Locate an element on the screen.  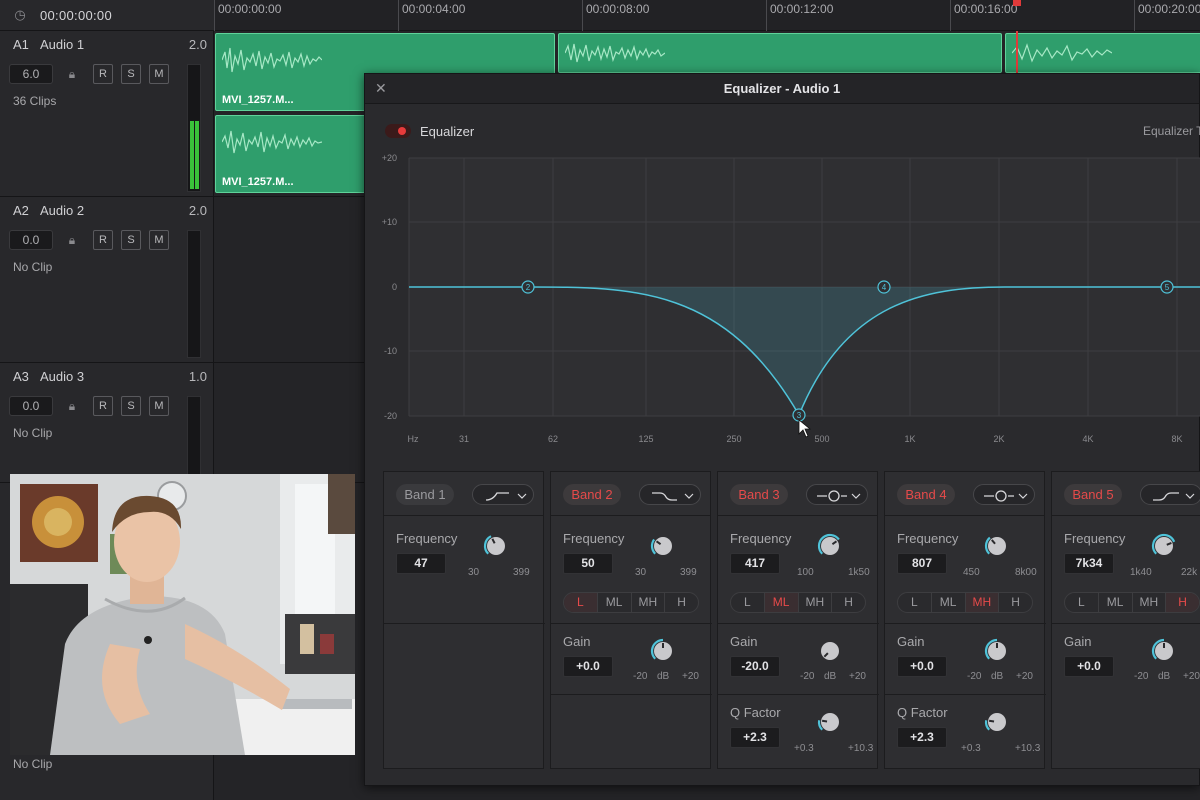
frequency-field: 807 is located at coordinates (922, 563).